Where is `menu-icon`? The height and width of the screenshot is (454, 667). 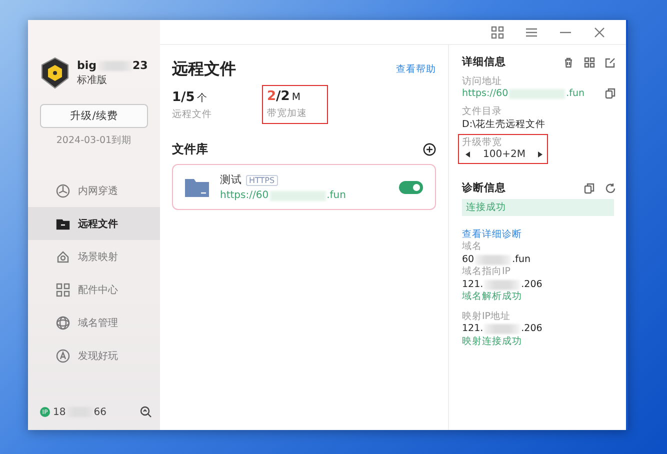
menu-icon is located at coordinates (531, 32).